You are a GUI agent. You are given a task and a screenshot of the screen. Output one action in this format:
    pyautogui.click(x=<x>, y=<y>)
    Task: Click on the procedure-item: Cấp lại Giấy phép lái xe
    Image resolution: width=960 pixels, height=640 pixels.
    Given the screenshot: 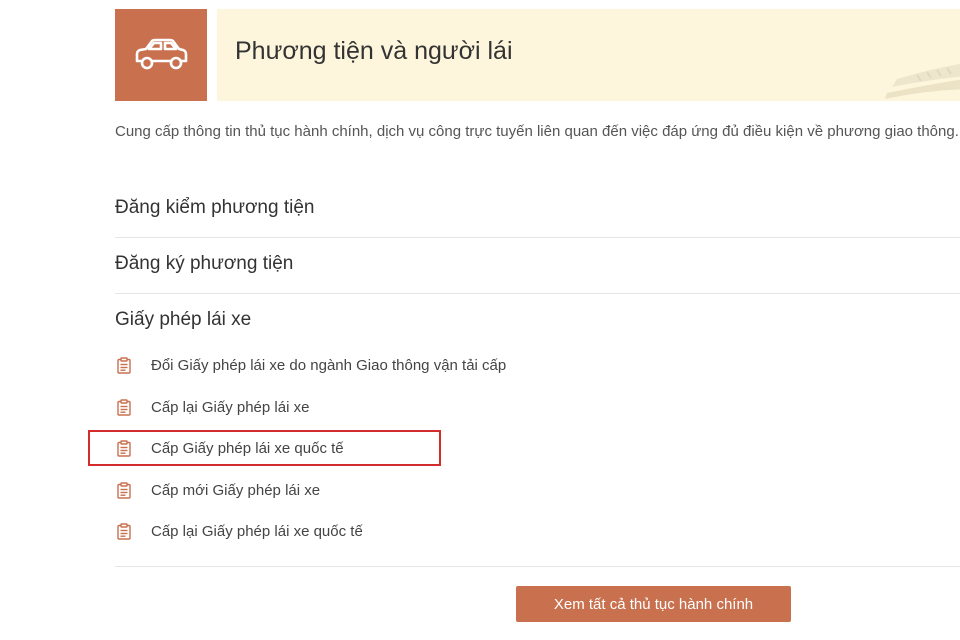 What is the action you would take?
    pyautogui.click(x=213, y=407)
    